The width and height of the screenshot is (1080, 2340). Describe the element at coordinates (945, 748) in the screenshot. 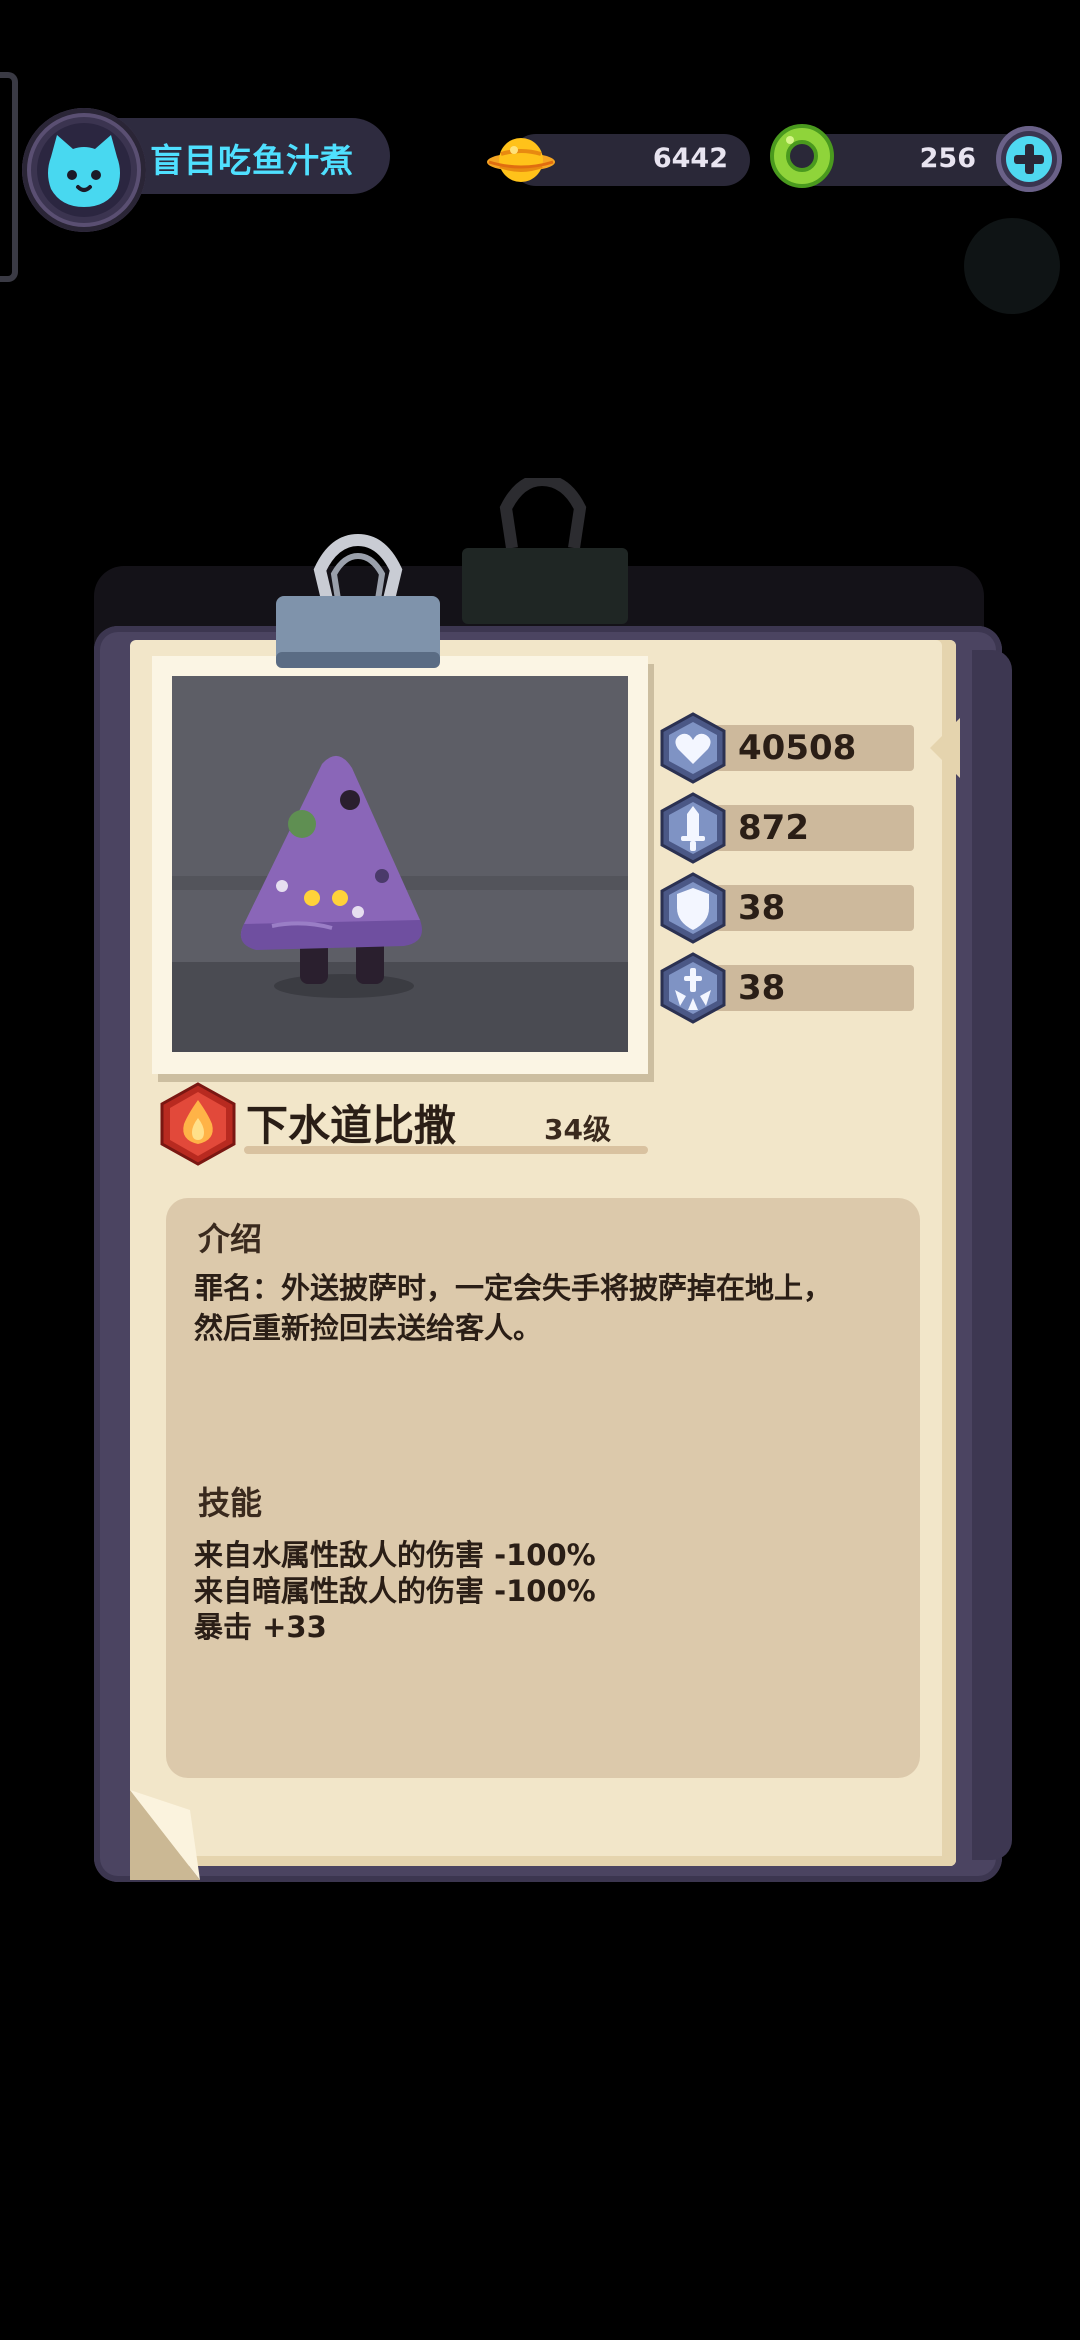

I see `paper-tab` at that location.